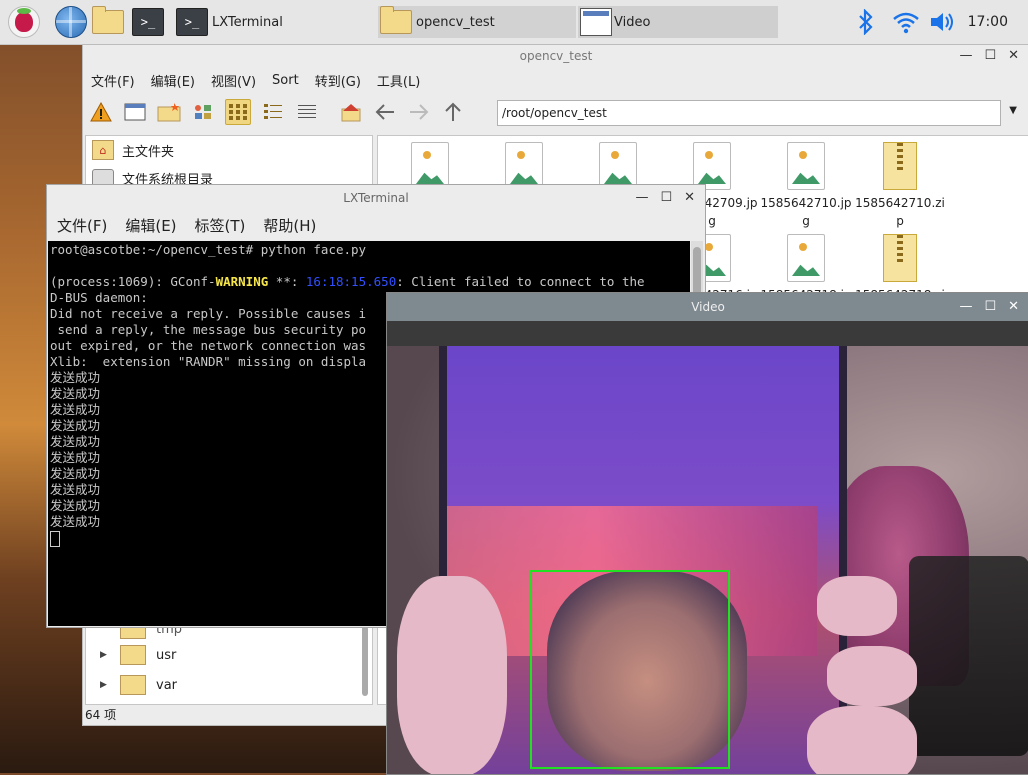  Describe the element at coordinates (287, 281) in the screenshot. I see `warning-mid: **:` at that location.